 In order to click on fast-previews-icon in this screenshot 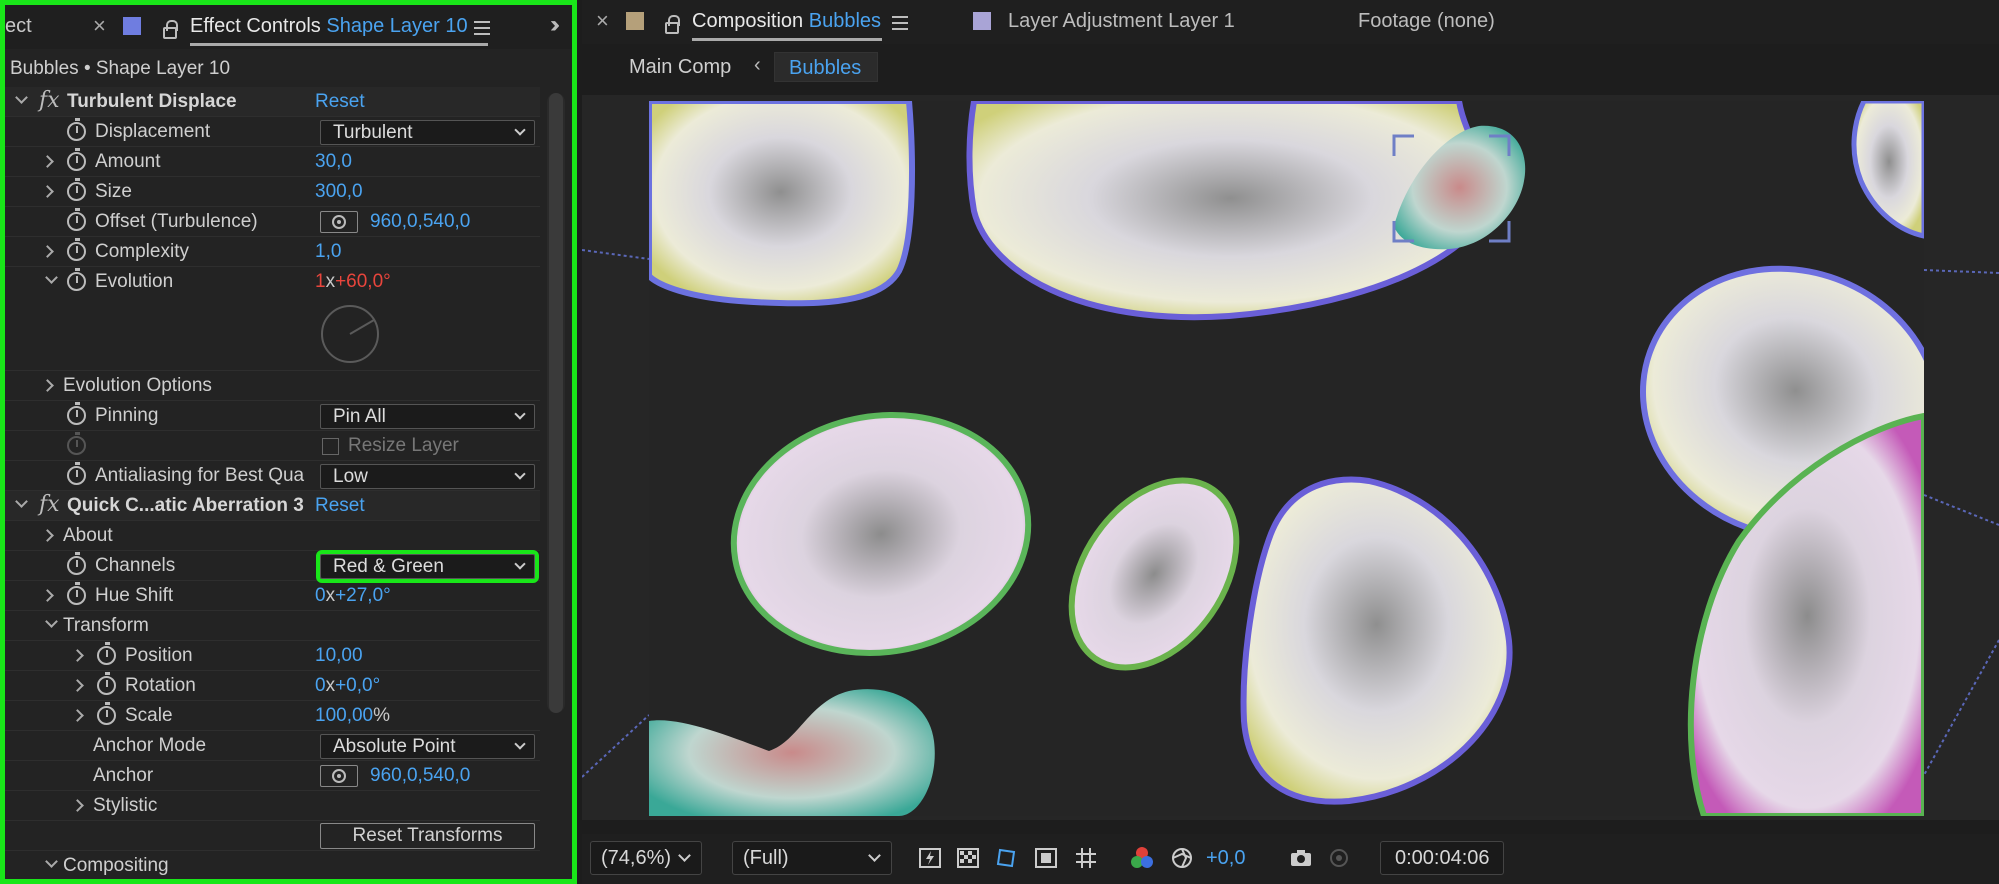, I will do `click(930, 858)`.